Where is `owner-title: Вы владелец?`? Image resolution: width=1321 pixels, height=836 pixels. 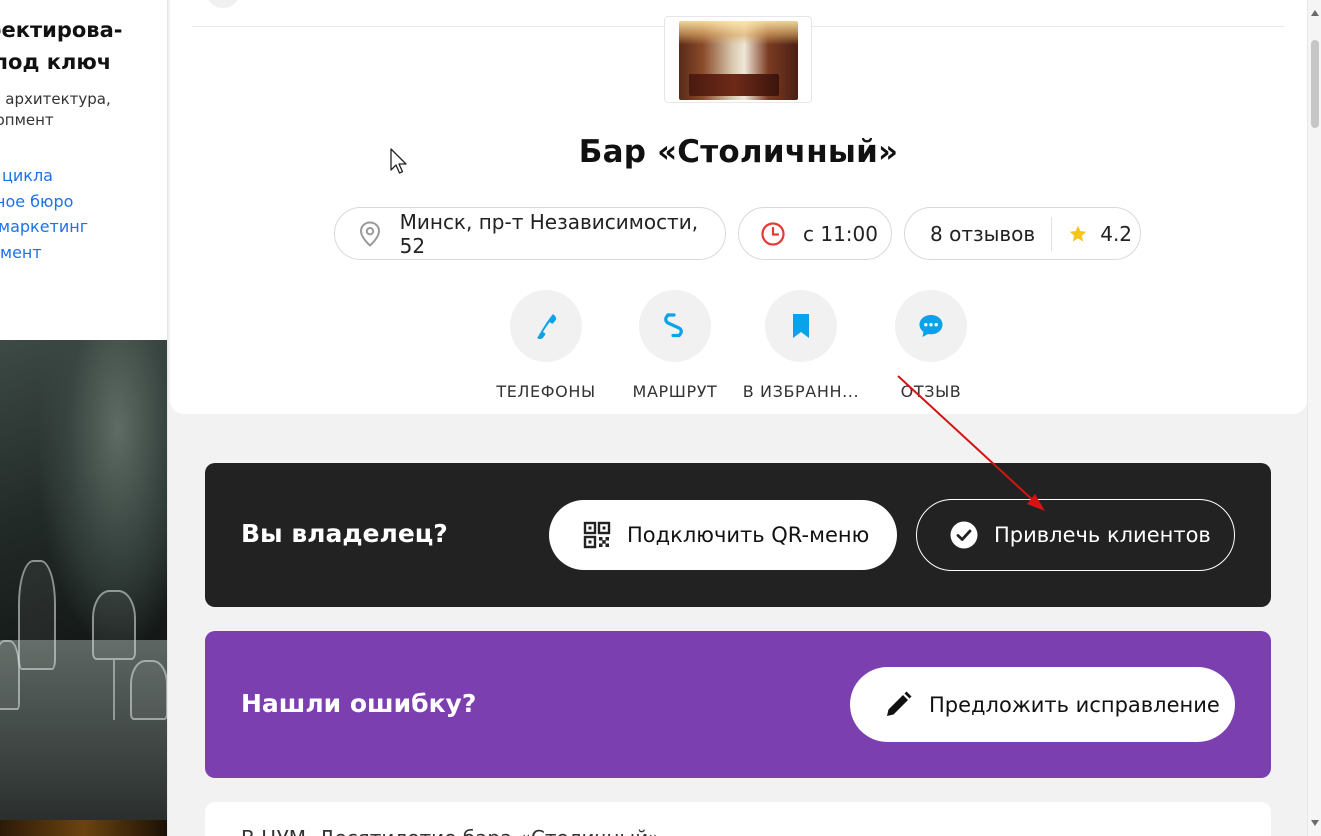 owner-title: Вы владелец? is located at coordinates (344, 533).